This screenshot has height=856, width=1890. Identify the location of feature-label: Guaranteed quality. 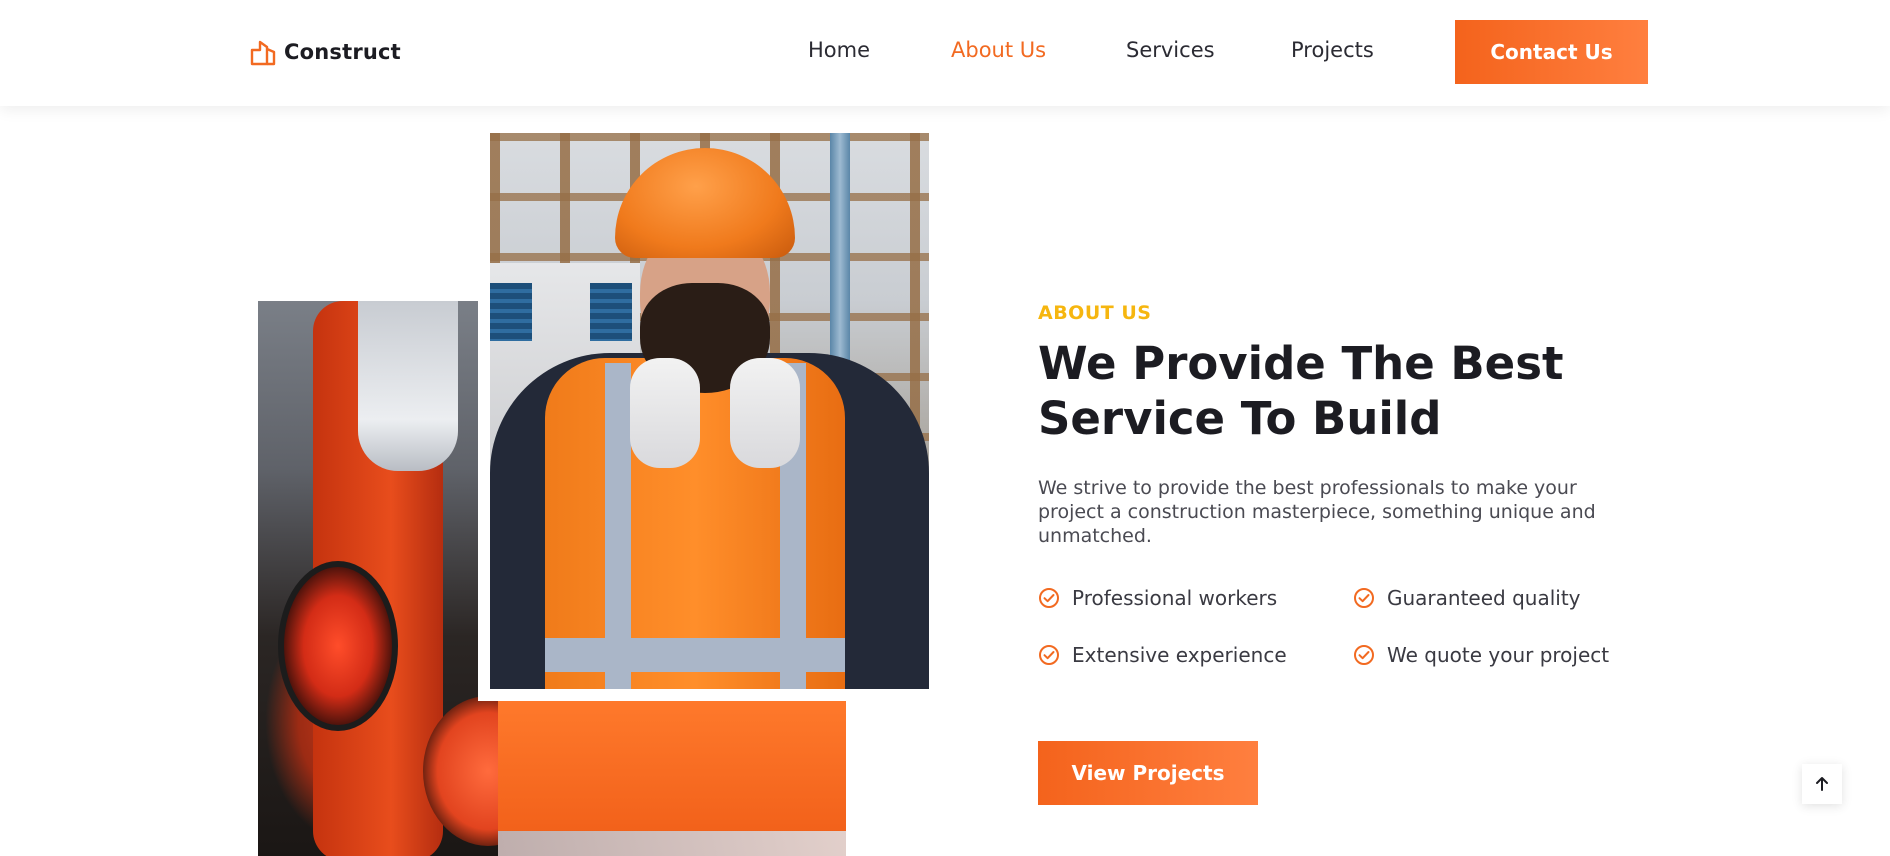
(1484, 598).